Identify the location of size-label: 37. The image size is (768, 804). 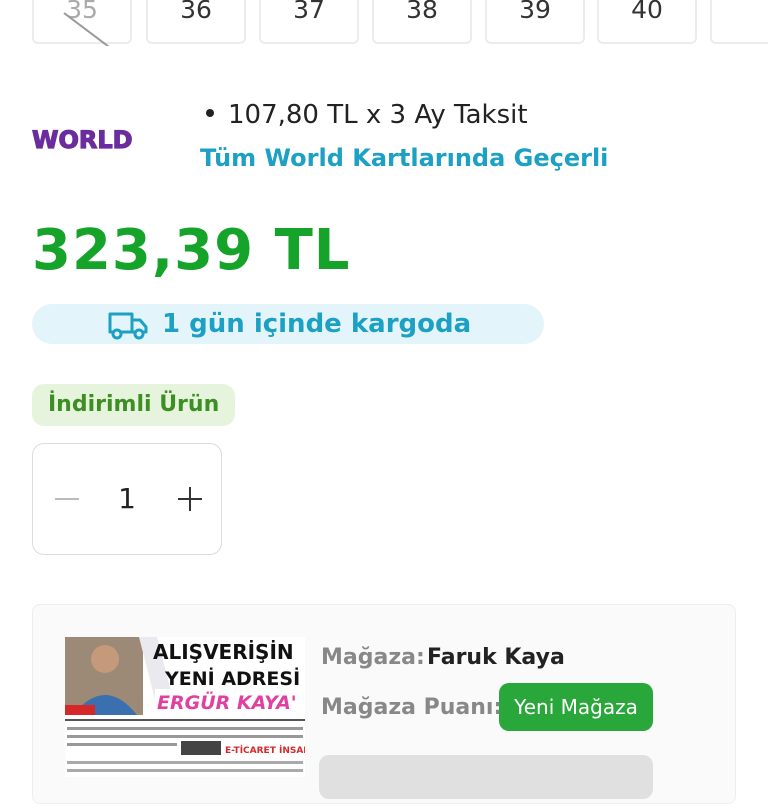
(309, 12).